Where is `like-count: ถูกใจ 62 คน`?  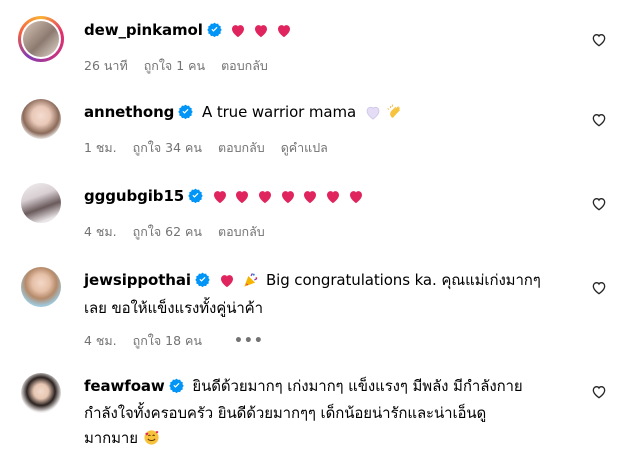 like-count: ถูกใจ 62 คน is located at coordinates (167, 232).